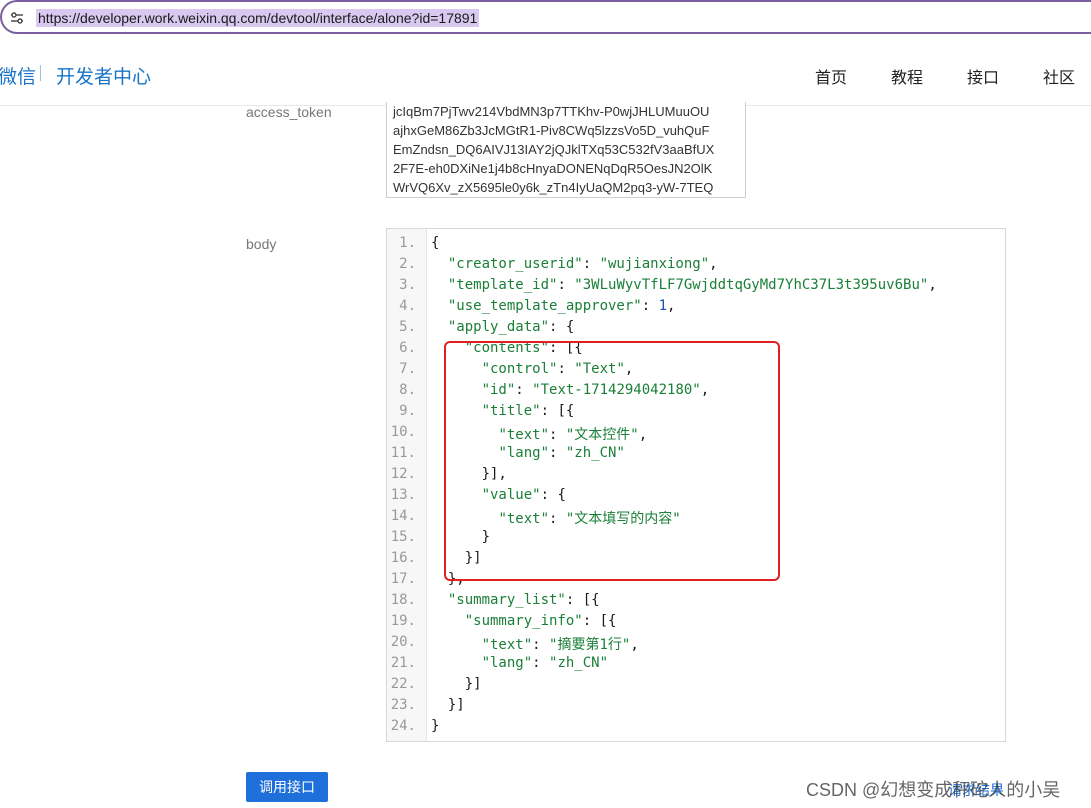  I want to click on brand-logo-text: 微信, so click(18, 75).